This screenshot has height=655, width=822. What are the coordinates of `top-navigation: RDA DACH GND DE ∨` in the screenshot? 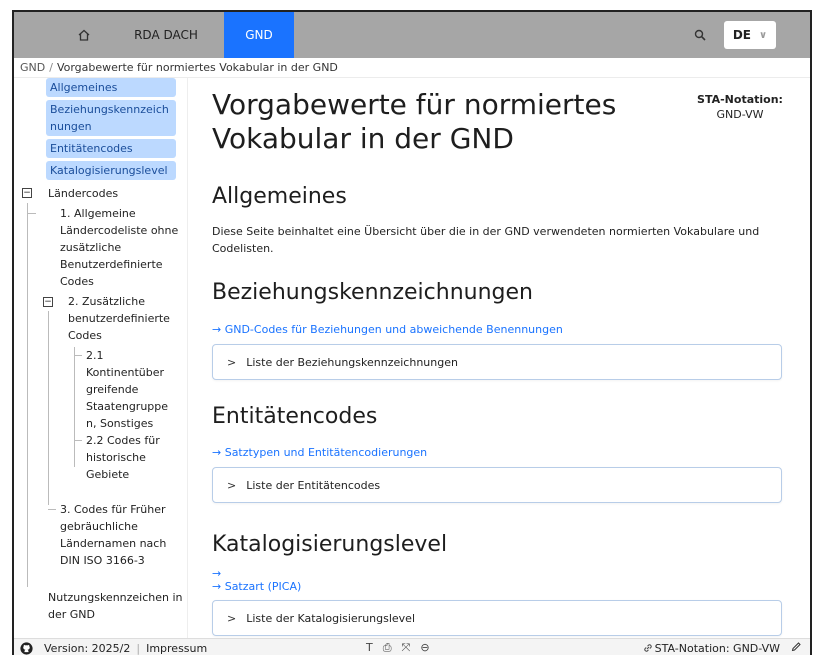 It's located at (412, 35).